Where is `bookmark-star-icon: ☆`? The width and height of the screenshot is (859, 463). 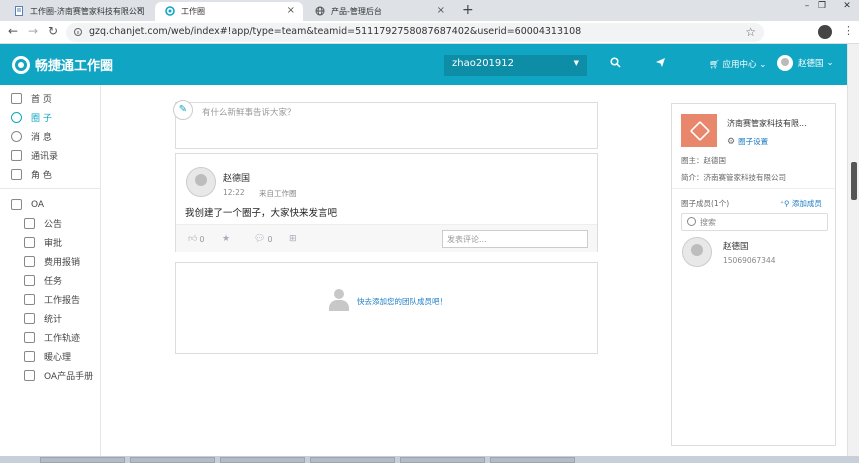
bookmark-star-icon: ☆ is located at coordinates (750, 32).